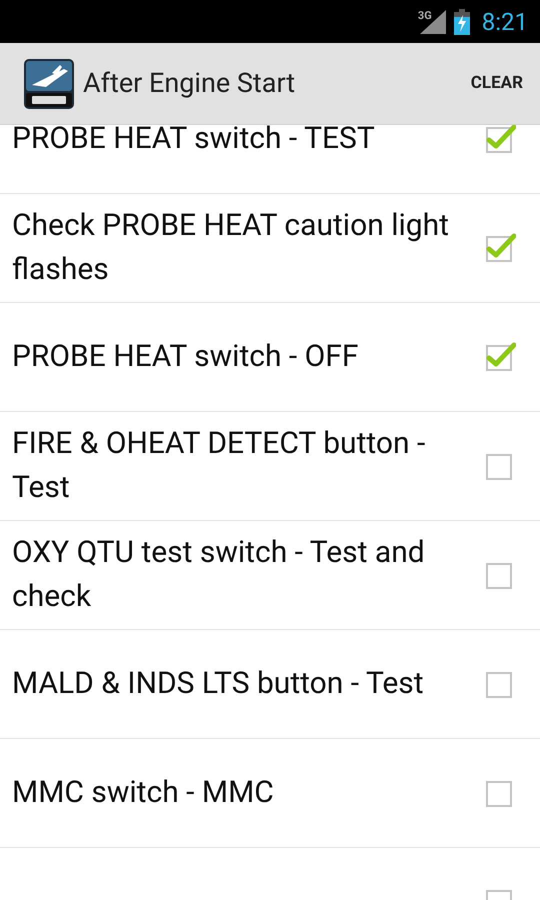 This screenshot has height=900, width=540. Describe the element at coordinates (425, 16) in the screenshot. I see `network-type: 3G` at that location.